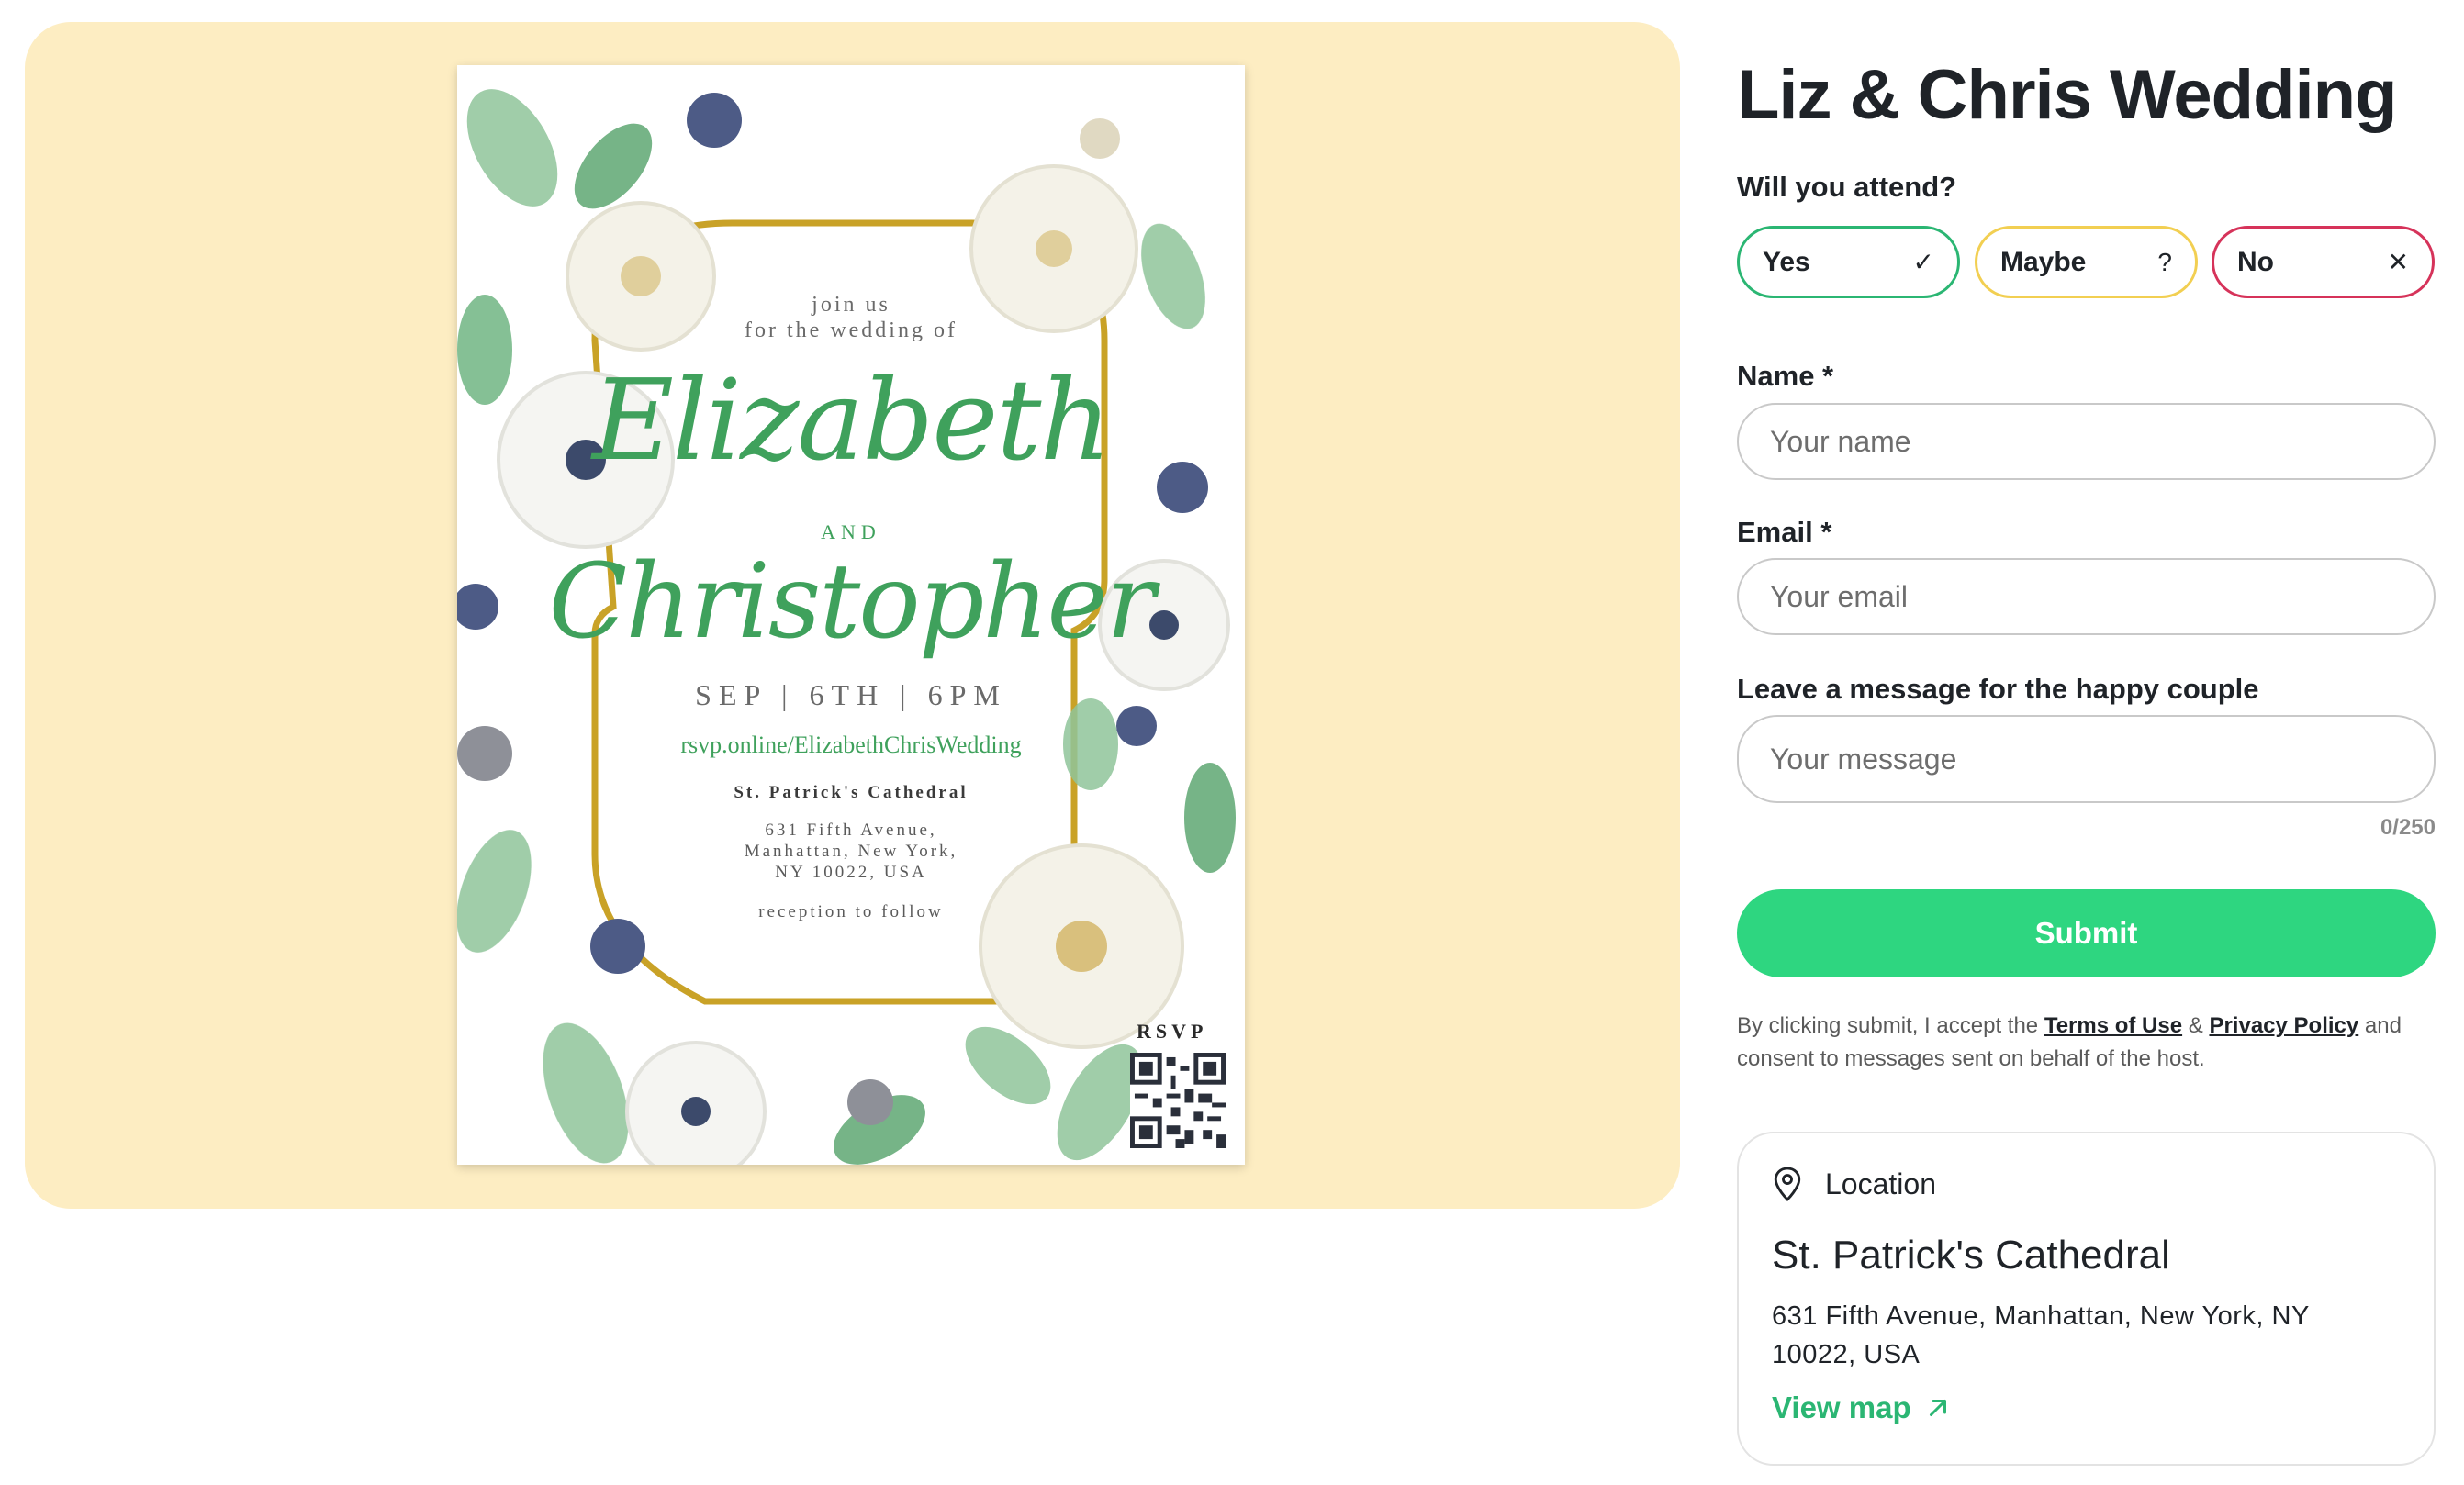 The width and height of the screenshot is (2464, 1485). I want to click on legal-prefix: By clicking submit, I accept the, so click(1888, 1025).